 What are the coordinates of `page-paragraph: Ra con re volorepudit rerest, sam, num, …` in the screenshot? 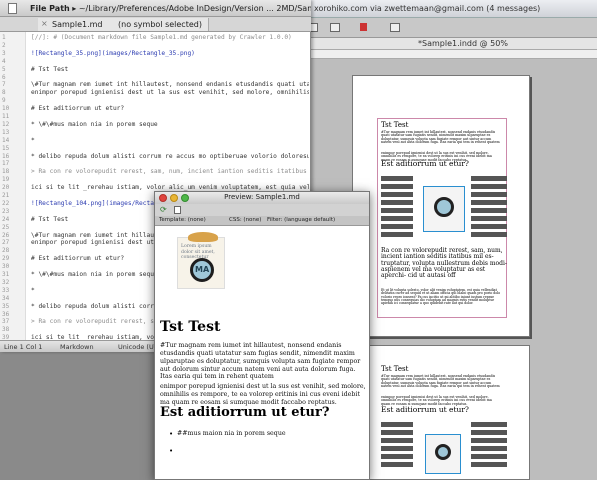 It's located at (444, 263).